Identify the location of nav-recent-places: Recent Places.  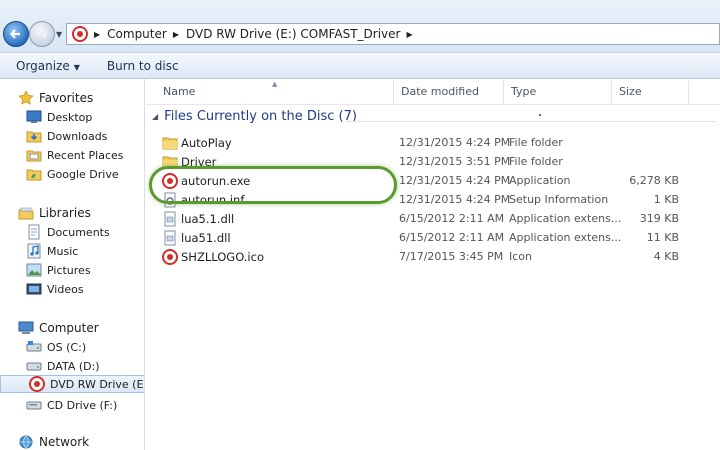
(75, 155).